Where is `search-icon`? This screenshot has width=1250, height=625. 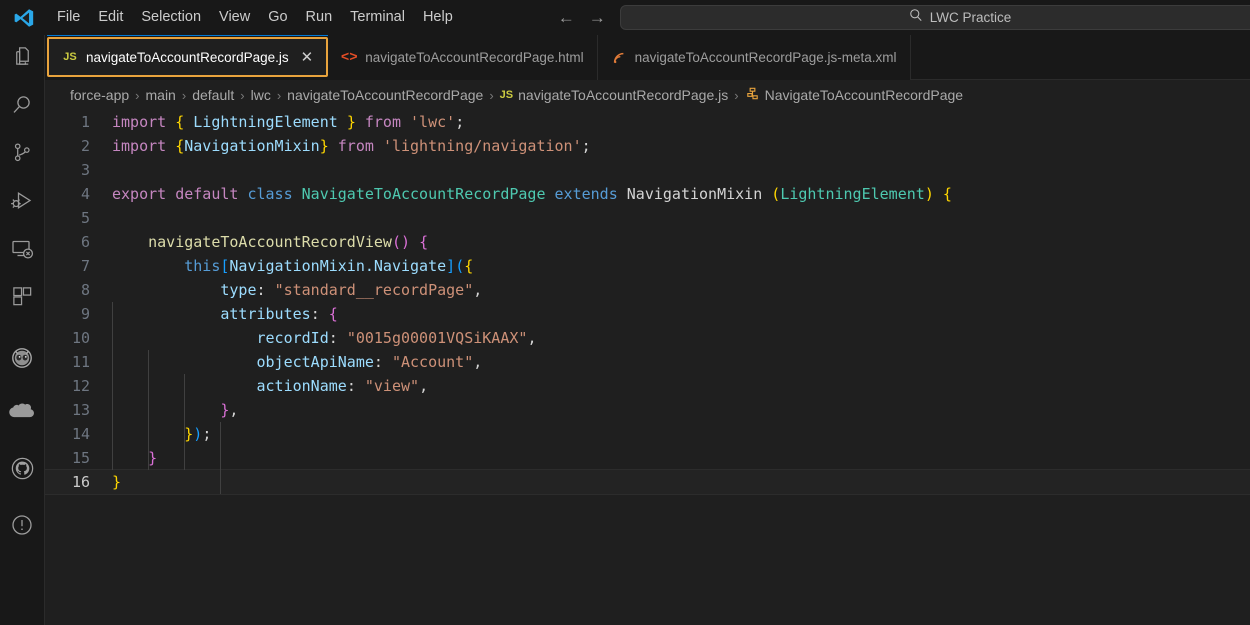
search-icon is located at coordinates (22, 107).